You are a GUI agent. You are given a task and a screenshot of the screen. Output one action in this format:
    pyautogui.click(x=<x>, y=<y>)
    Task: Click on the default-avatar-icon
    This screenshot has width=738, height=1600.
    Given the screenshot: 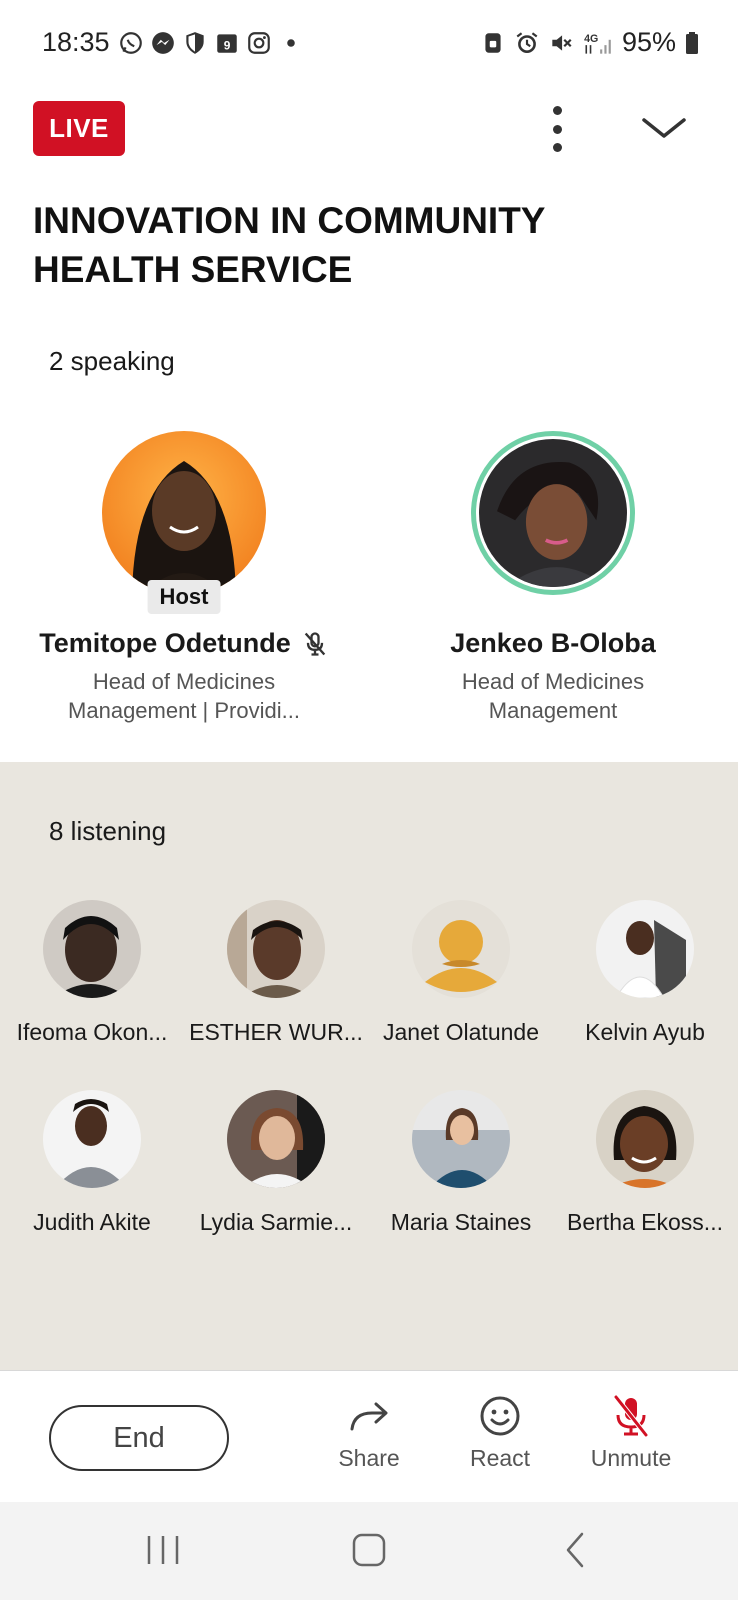 What is the action you would take?
    pyautogui.click(x=461, y=949)
    